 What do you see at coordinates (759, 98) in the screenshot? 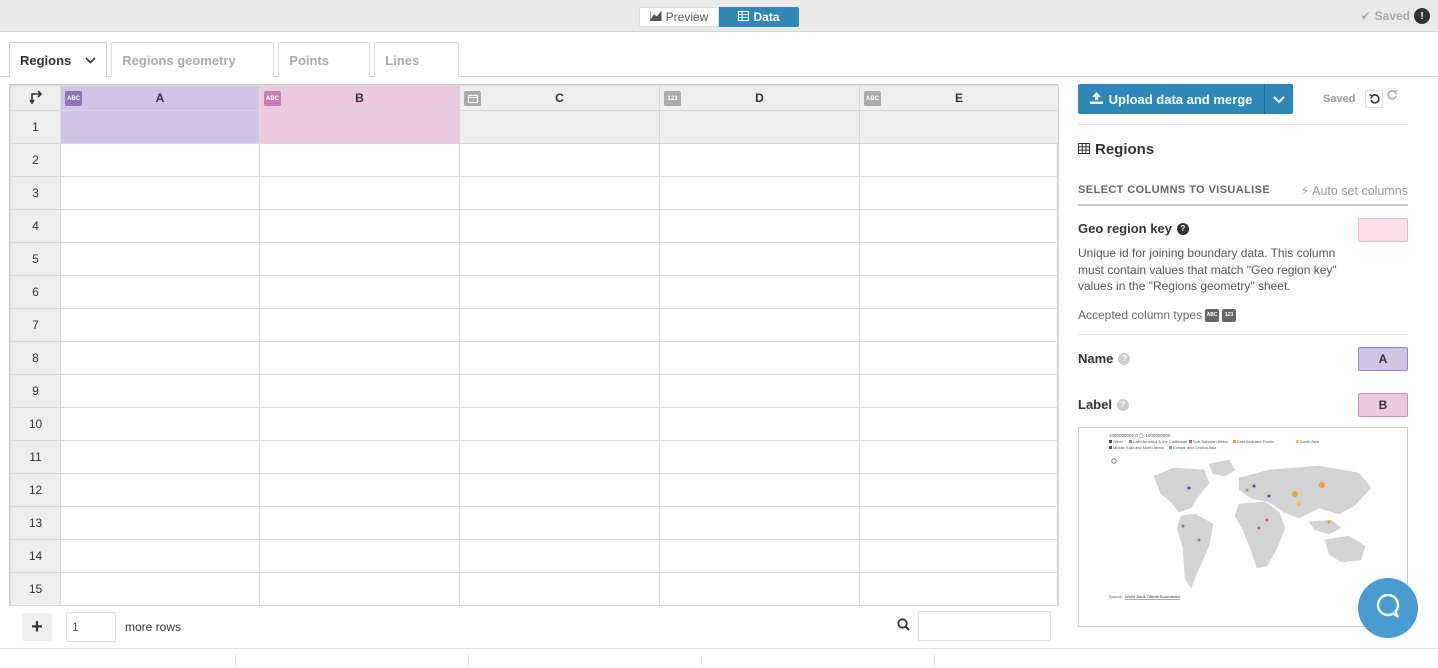
I see `column-header-d: 123 D` at bounding box center [759, 98].